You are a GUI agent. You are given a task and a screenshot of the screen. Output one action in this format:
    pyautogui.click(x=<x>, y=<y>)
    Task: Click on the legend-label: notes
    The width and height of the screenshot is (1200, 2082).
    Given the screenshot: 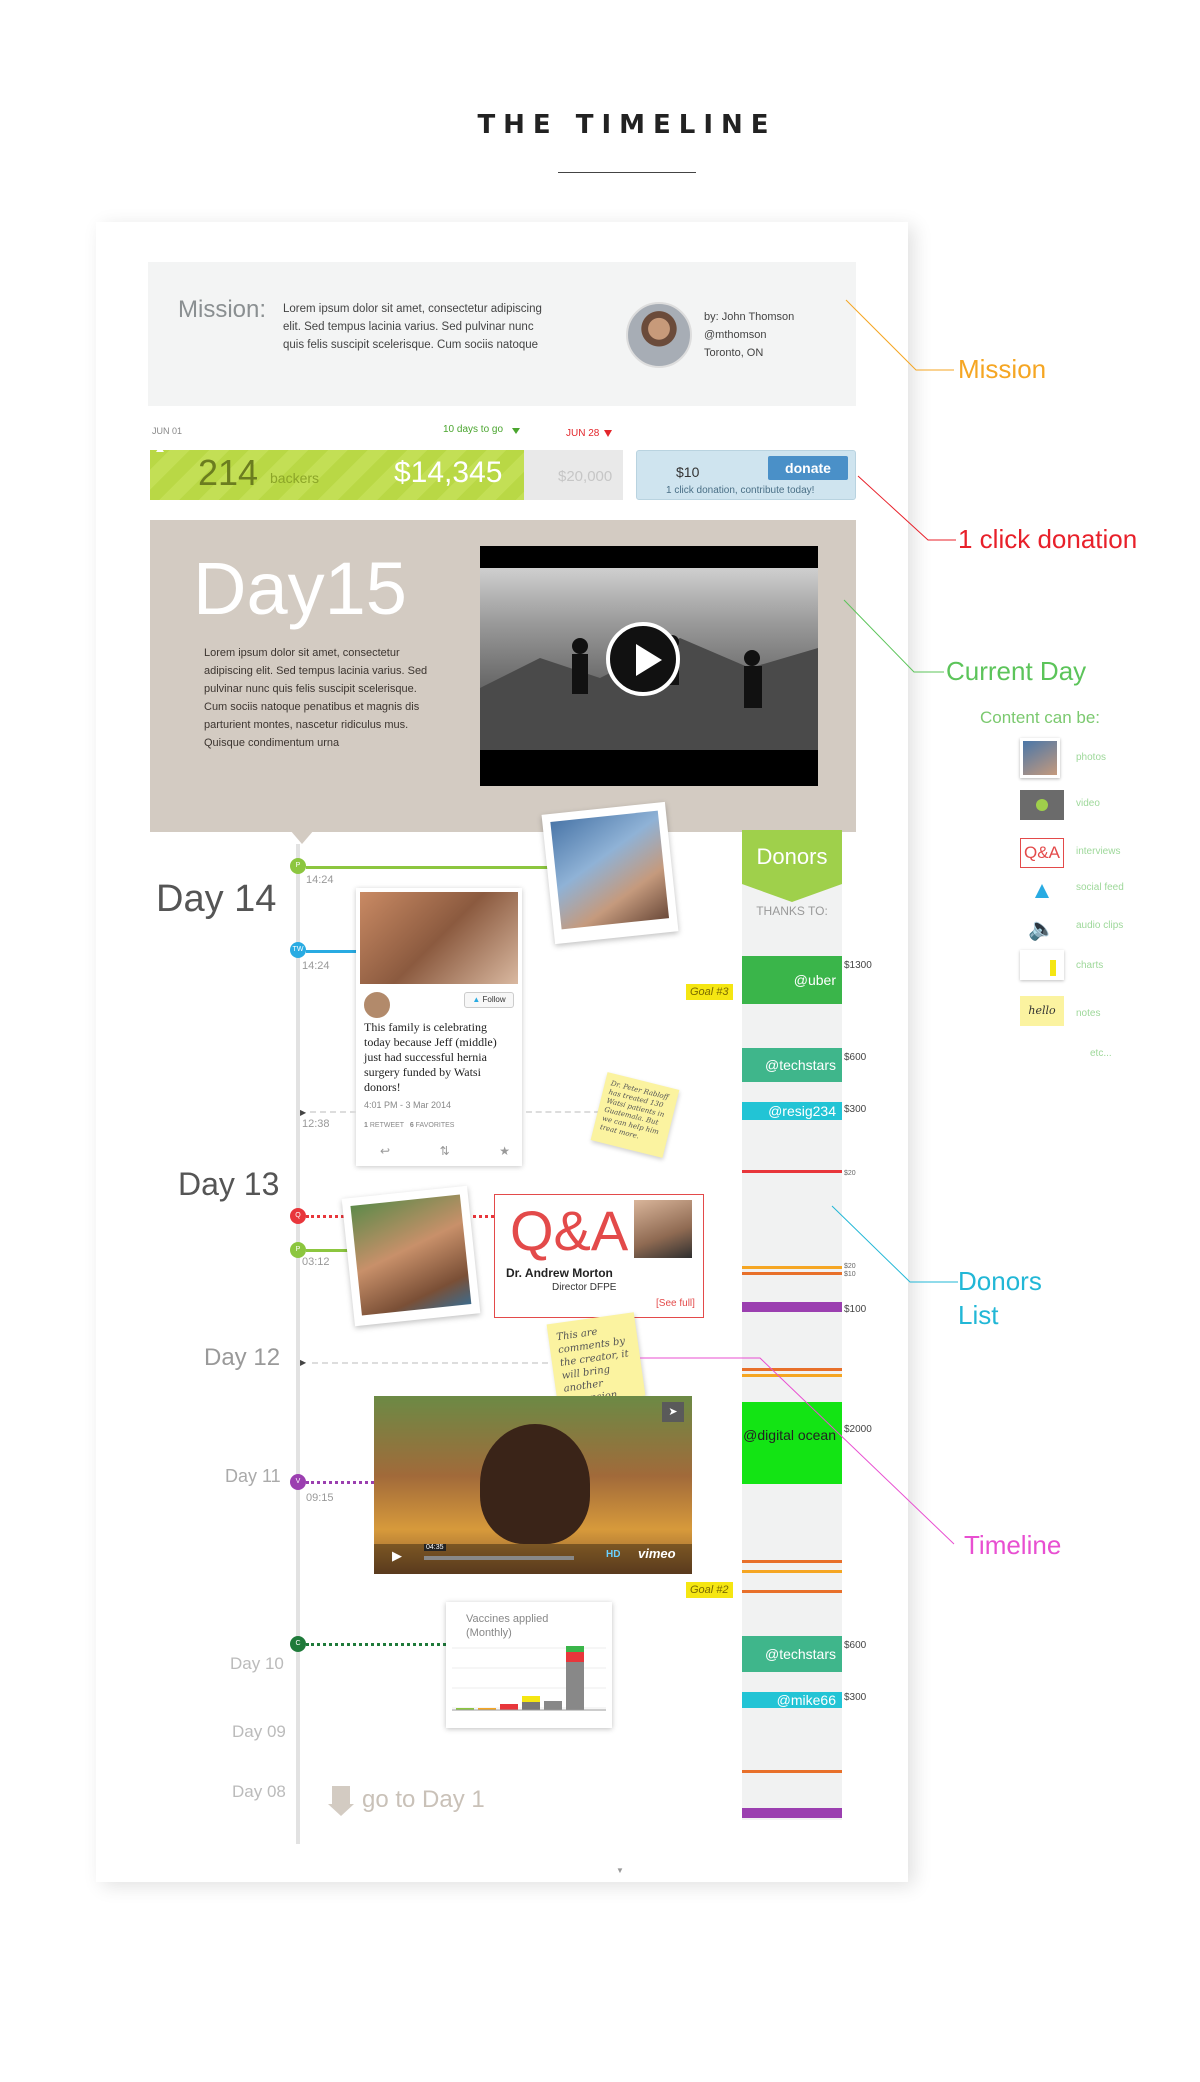 What is the action you would take?
    pyautogui.click(x=1088, y=1013)
    